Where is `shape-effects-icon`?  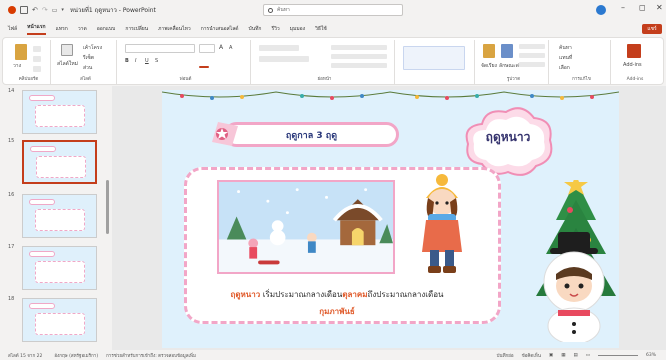
shape-effects-icon is located at coordinates (532, 64).